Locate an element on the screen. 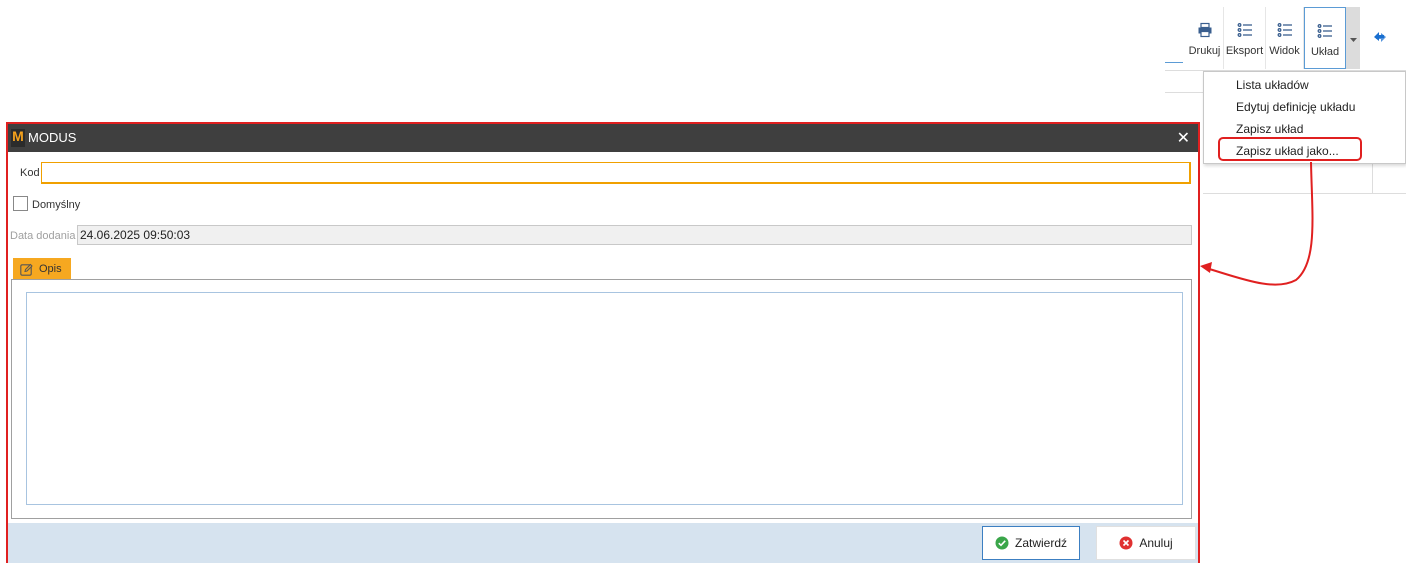 The image size is (1406, 568). date-added-field: 24.06.2025 09:50:03 is located at coordinates (634, 235).